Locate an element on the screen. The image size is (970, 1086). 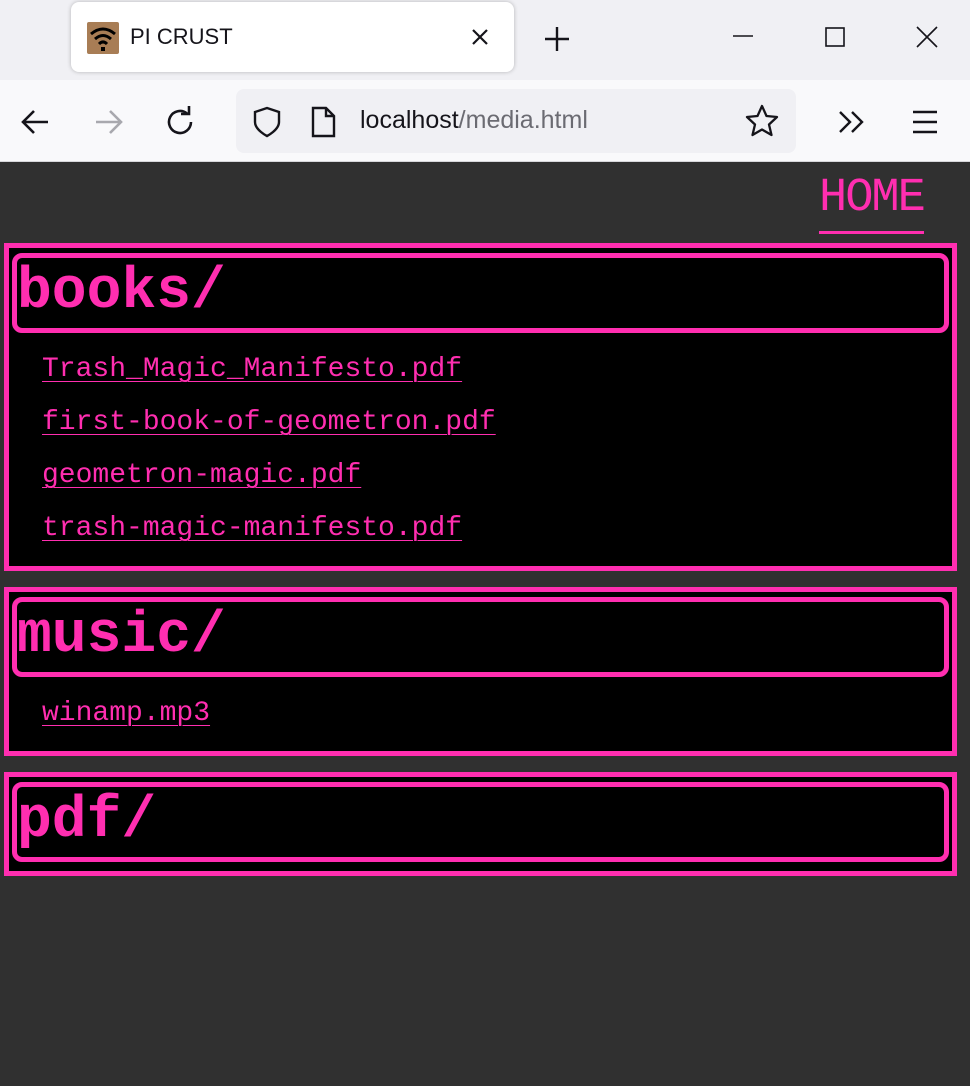
list-item: geometron-magic.pdf is located at coordinates (497, 475).